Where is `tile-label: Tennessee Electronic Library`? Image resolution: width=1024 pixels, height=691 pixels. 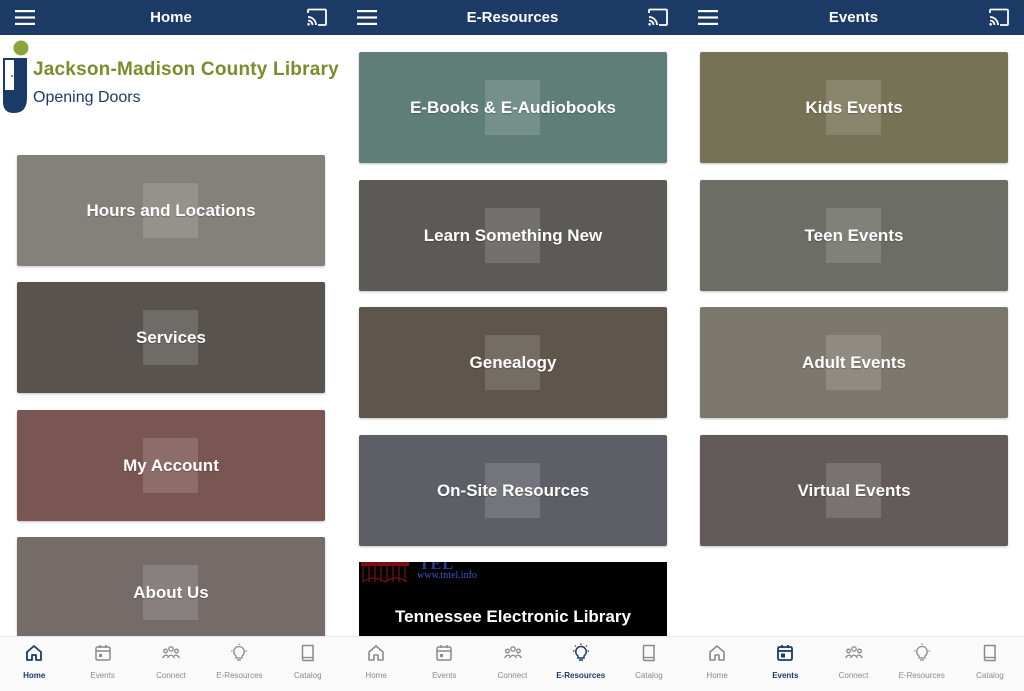 tile-label: Tennessee Electronic Library is located at coordinates (513, 616).